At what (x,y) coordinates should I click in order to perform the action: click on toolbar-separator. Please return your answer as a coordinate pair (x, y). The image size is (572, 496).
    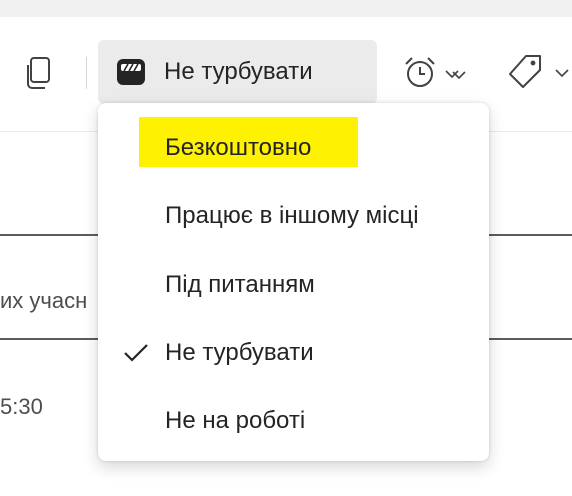
    Looking at the image, I should click on (86, 73).